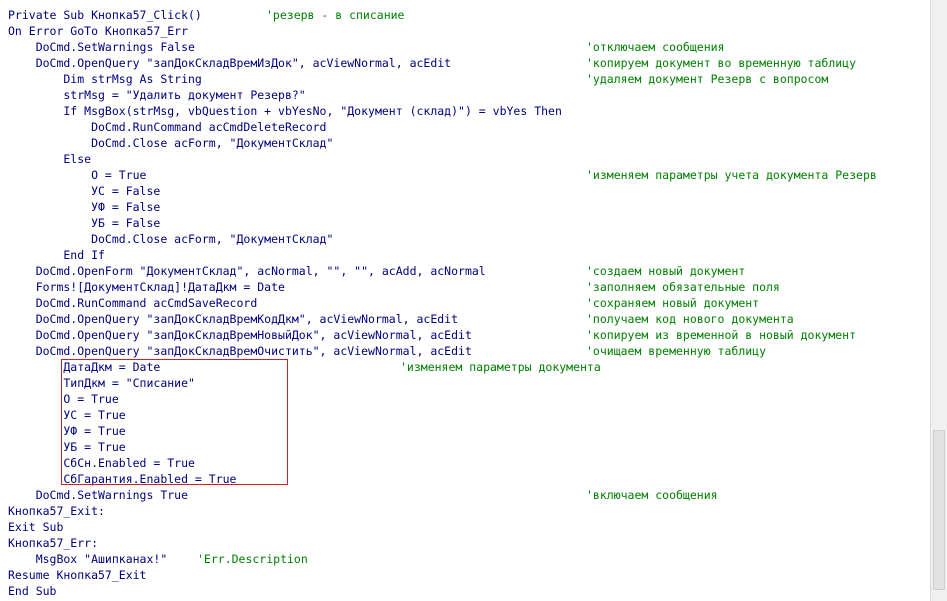 Image resolution: width=947 pixels, height=601 pixels. I want to click on code-text: УС = True, so click(67, 415).